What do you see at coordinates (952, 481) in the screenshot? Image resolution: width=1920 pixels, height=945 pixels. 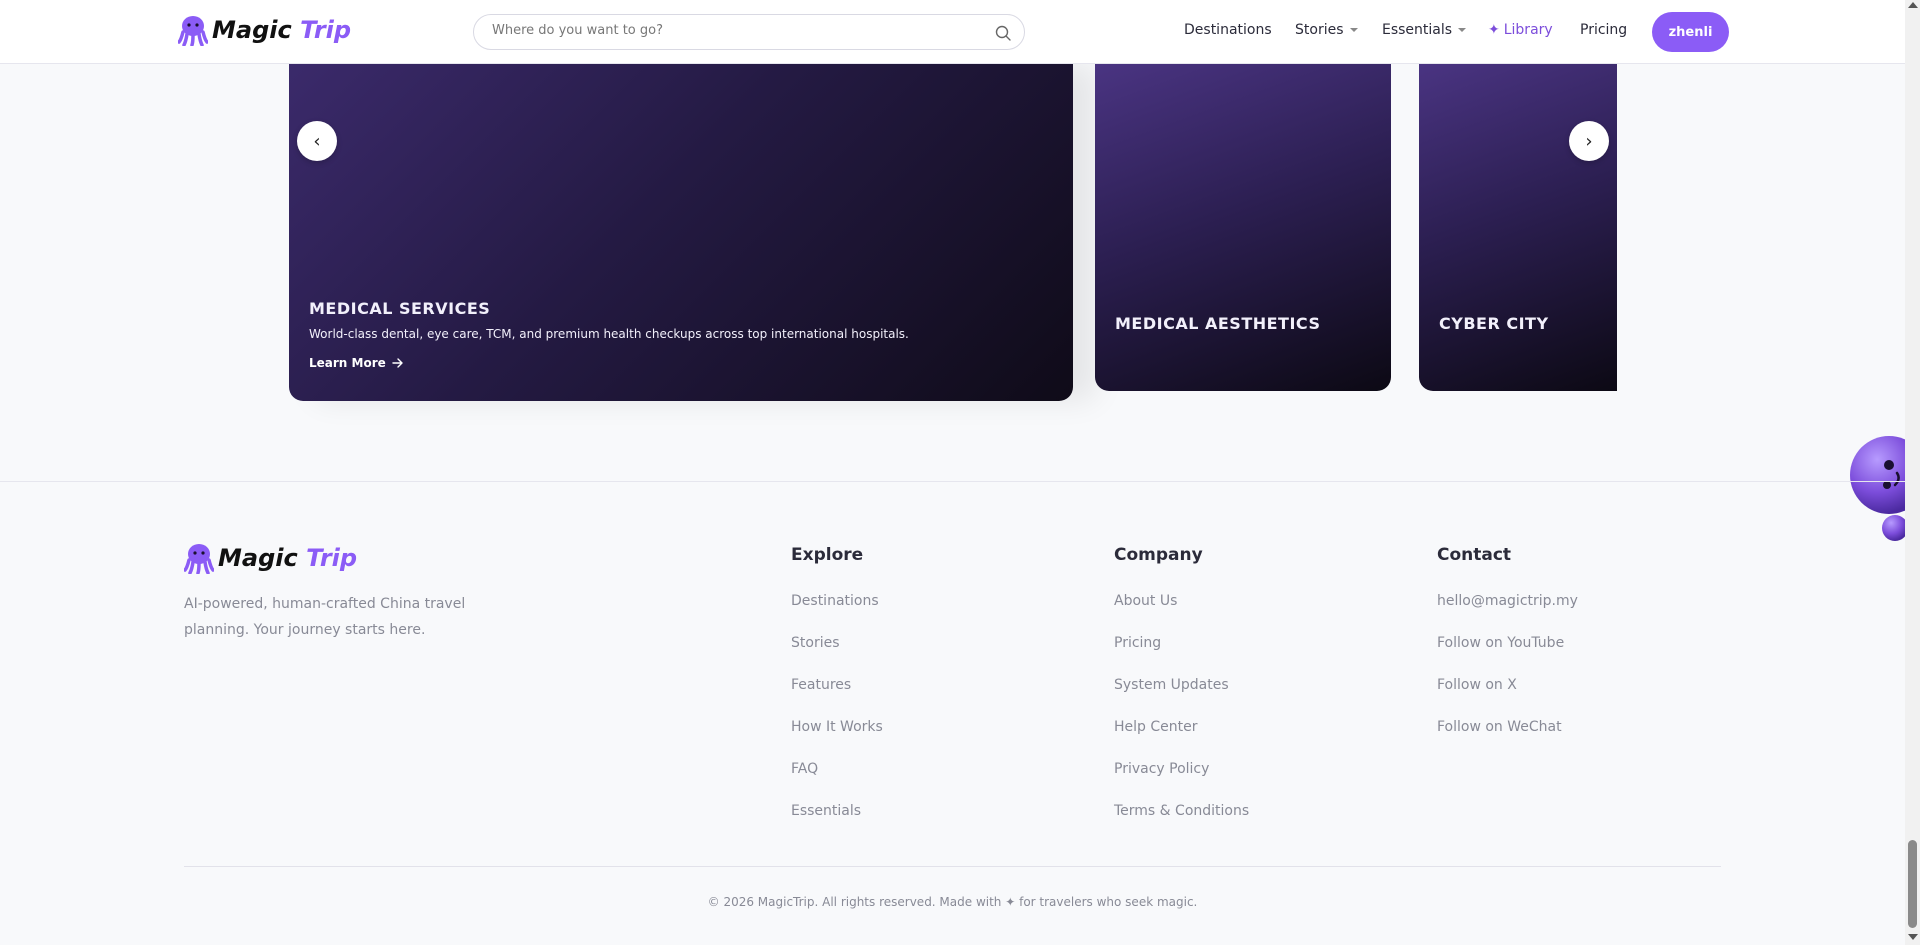 I see `footer-divider-top` at bounding box center [952, 481].